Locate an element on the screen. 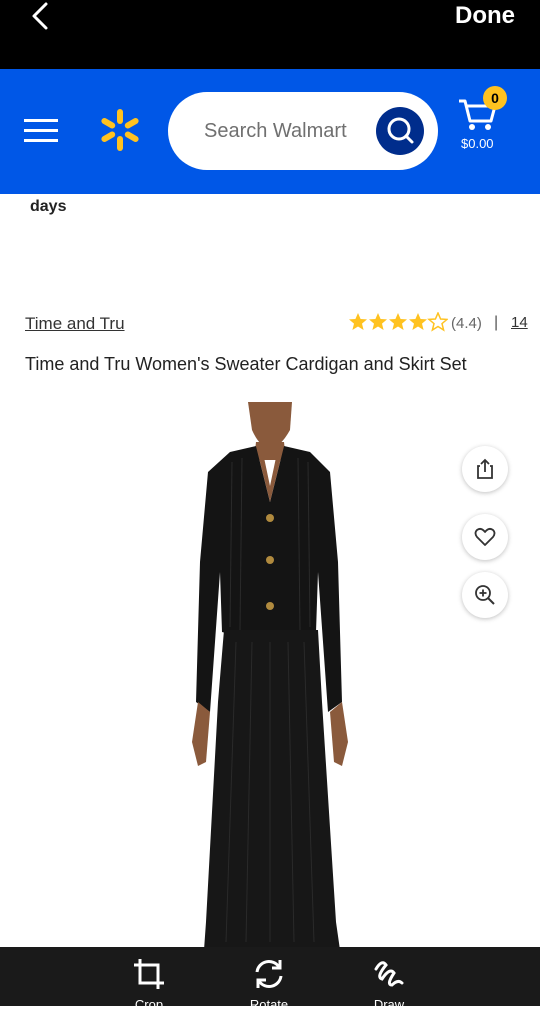 The height and width of the screenshot is (1012, 540). review-count-link: 14 is located at coordinates (519, 322).